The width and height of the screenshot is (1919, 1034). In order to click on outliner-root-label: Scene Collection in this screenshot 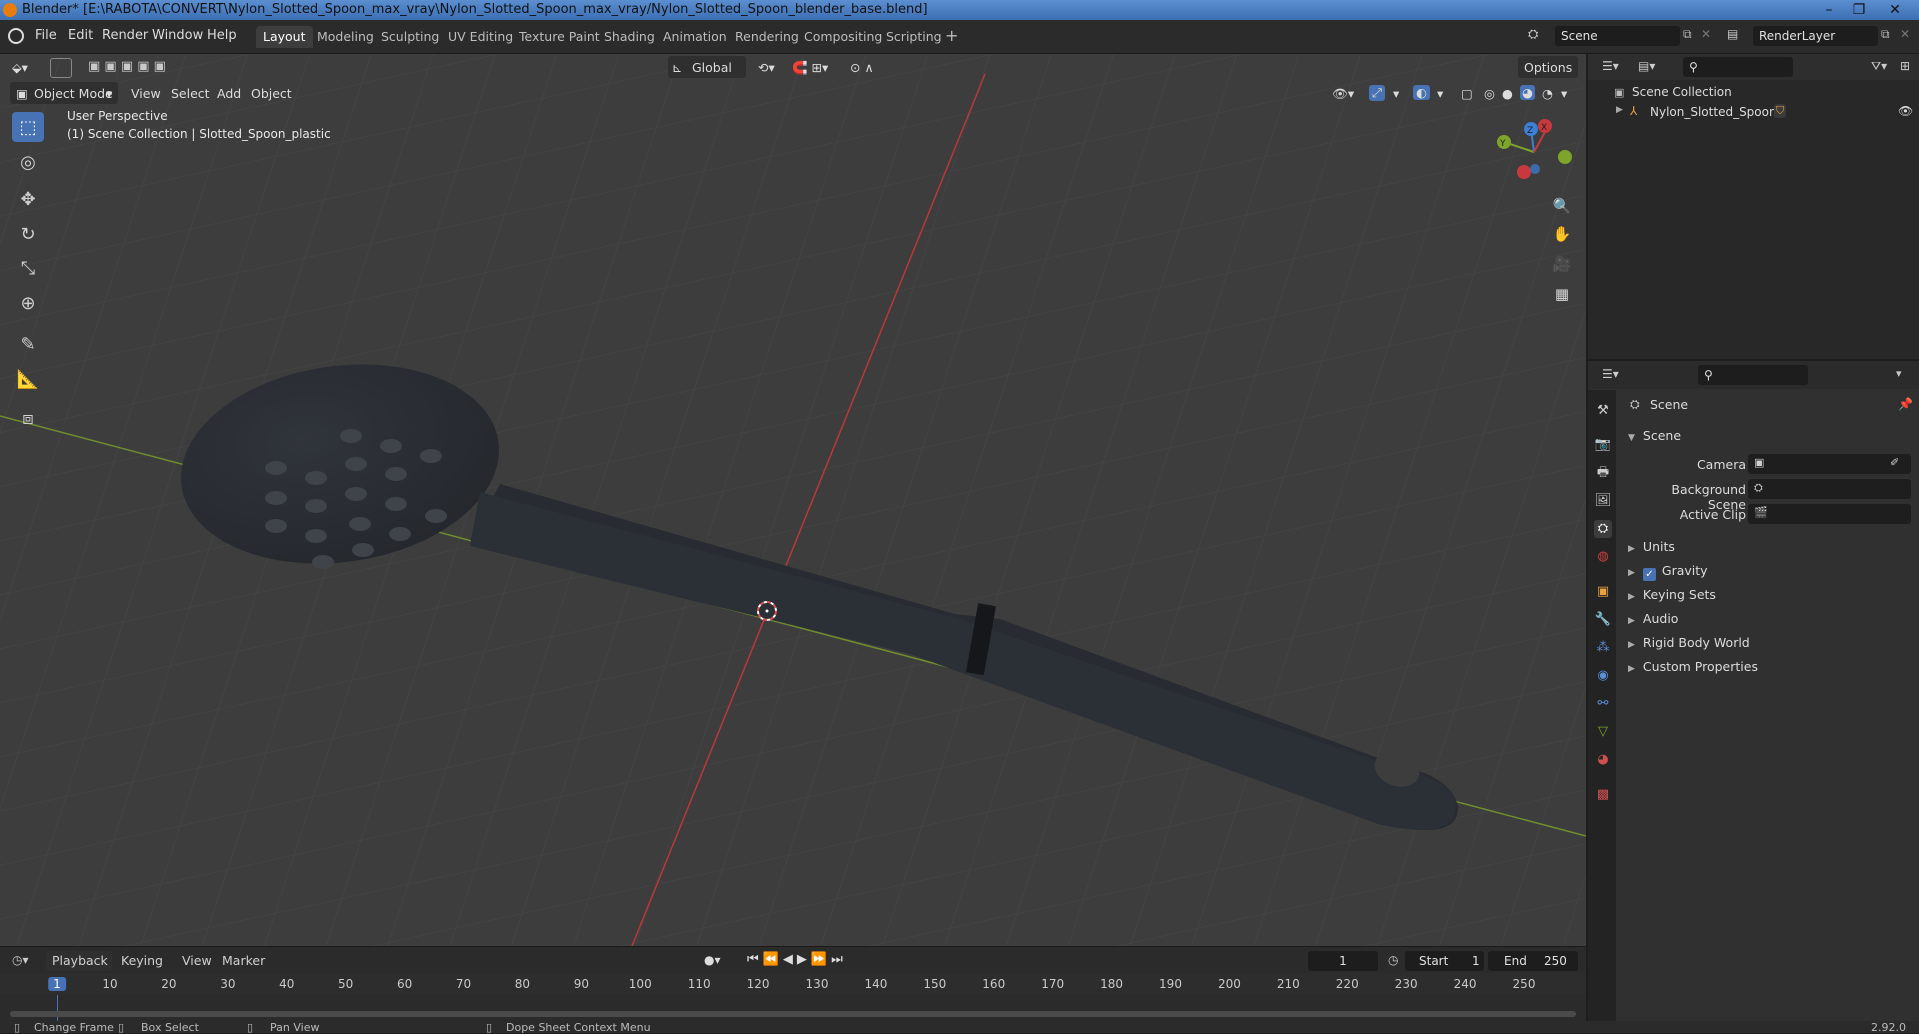, I will do `click(1682, 92)`.